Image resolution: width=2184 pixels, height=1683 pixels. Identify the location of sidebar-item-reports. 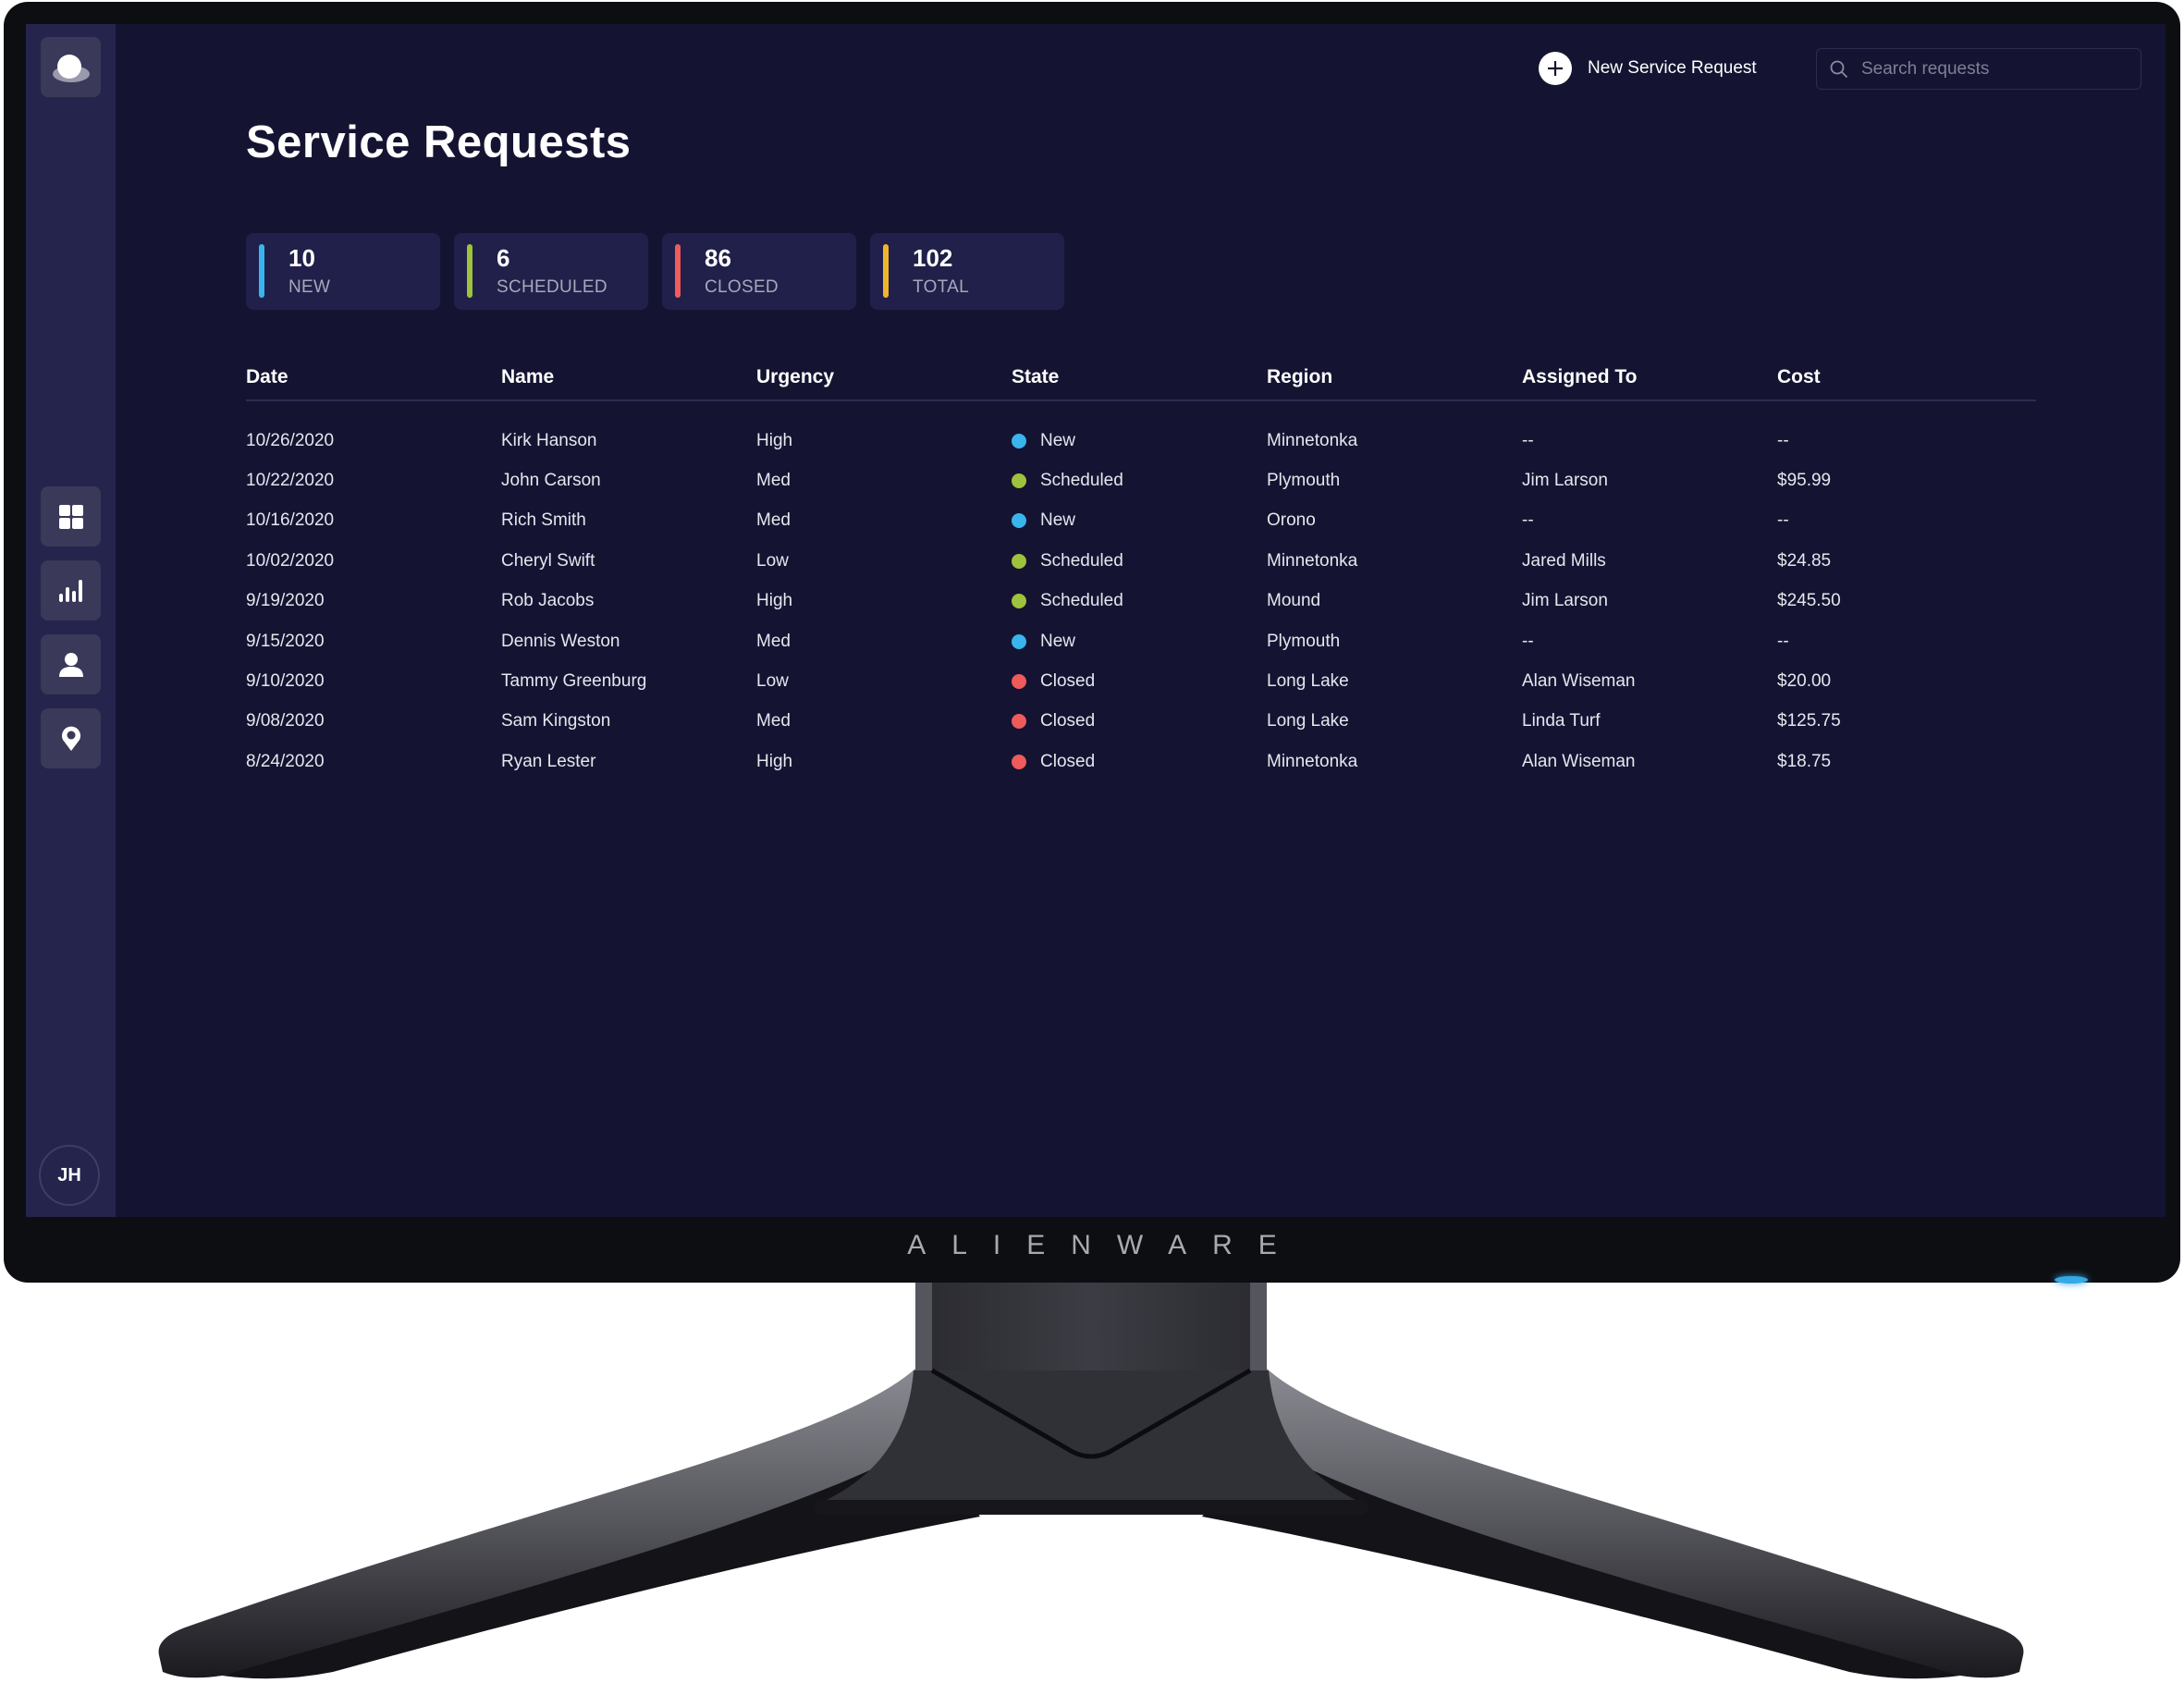
(71, 590).